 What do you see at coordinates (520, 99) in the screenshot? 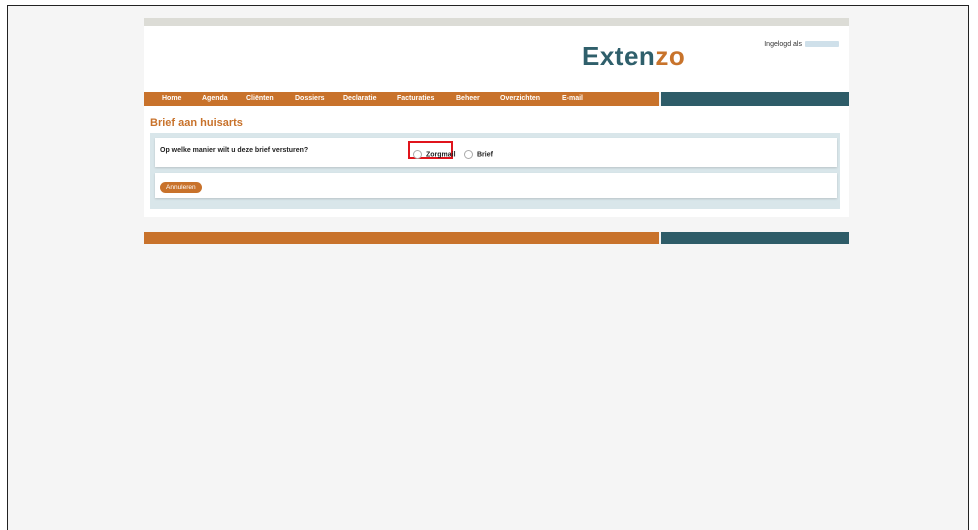
I see `nav-item-overzichten: Overzichten` at bounding box center [520, 99].